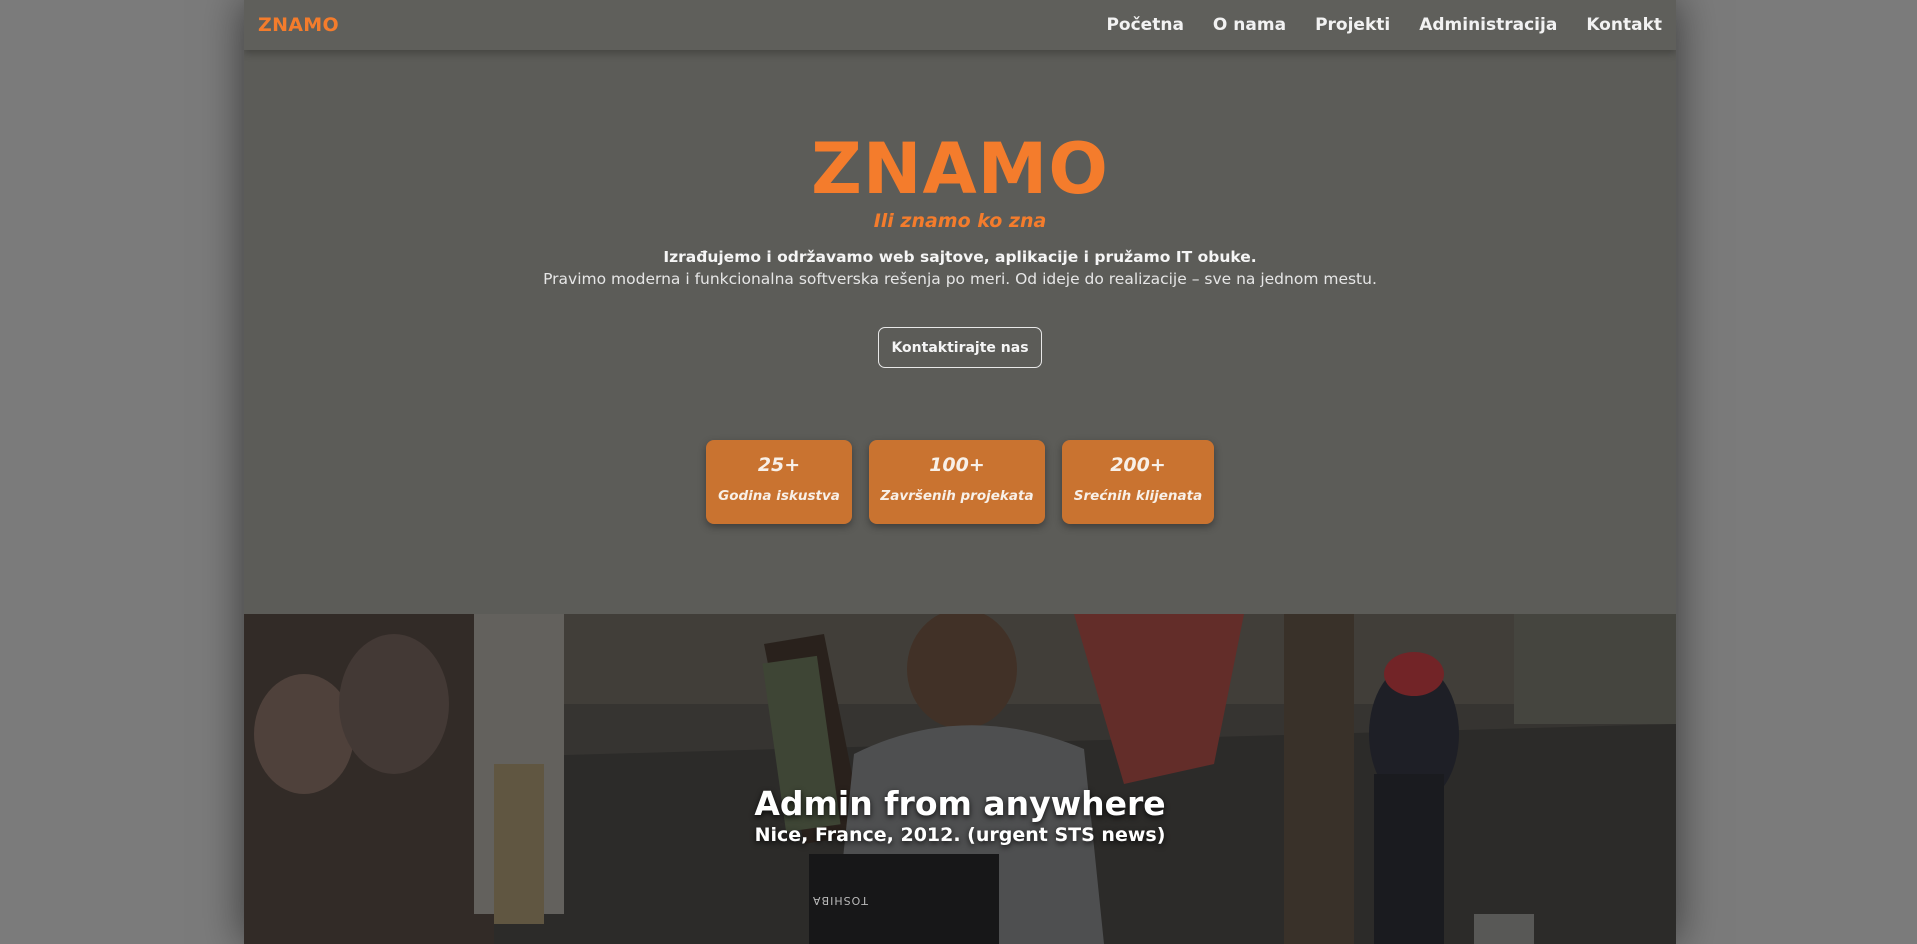 This screenshot has width=1917, height=944. Describe the element at coordinates (298, 25) in the screenshot. I see `brand-logo: ZNAMO` at that location.